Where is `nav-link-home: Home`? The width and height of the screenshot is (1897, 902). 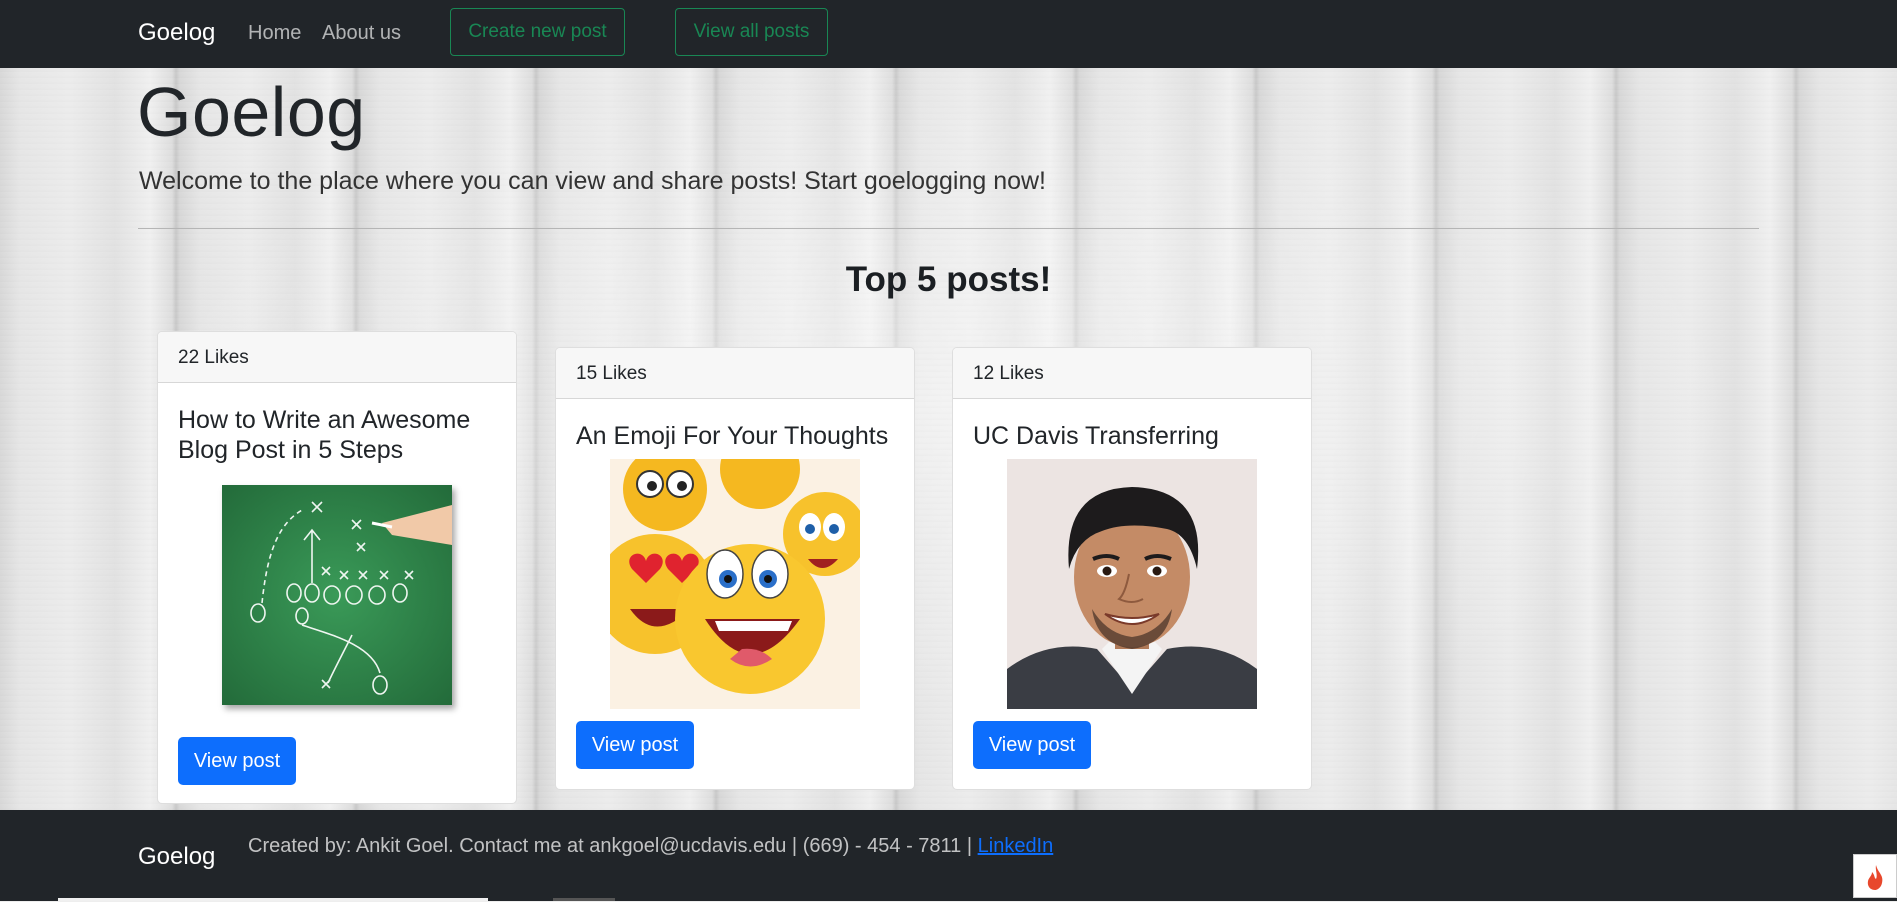 nav-link-home: Home is located at coordinates (274, 33).